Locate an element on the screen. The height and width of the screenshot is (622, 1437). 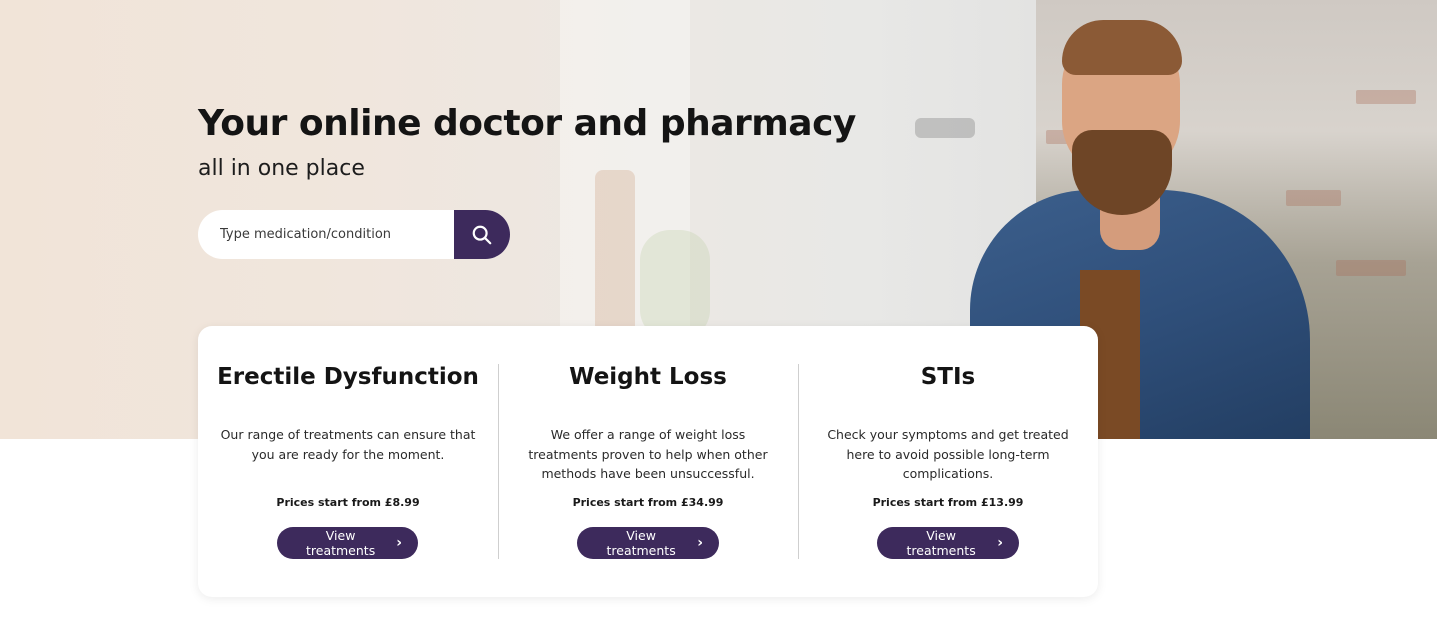
hero-subtitle: all in one place is located at coordinates (281, 168).